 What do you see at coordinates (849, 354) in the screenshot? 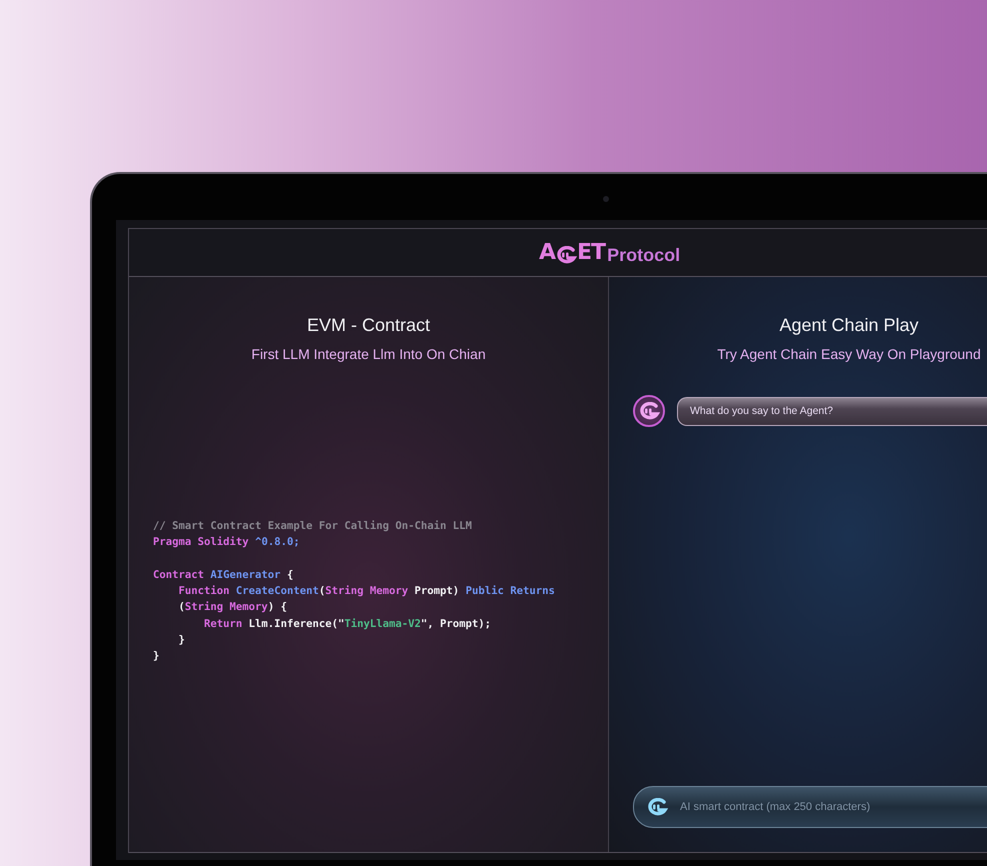
I see `panel-subtitle: Try Agent Chain Easy Way On Playground` at bounding box center [849, 354].